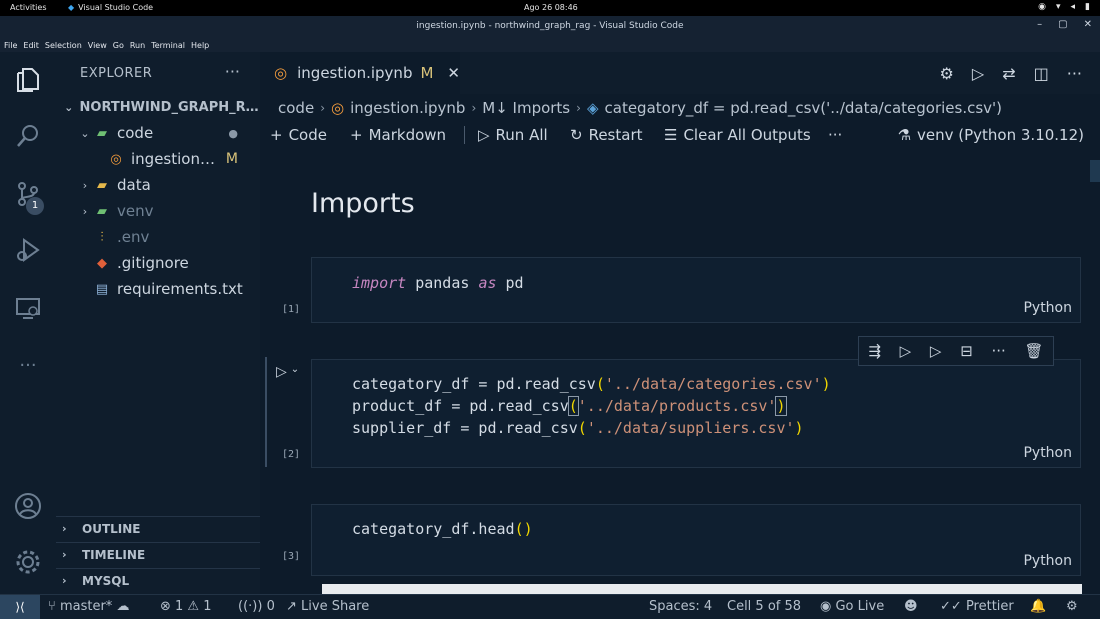 The image size is (1100, 619). Describe the element at coordinates (232, 71) in the screenshot. I see `explorer-more-button: ···` at that location.